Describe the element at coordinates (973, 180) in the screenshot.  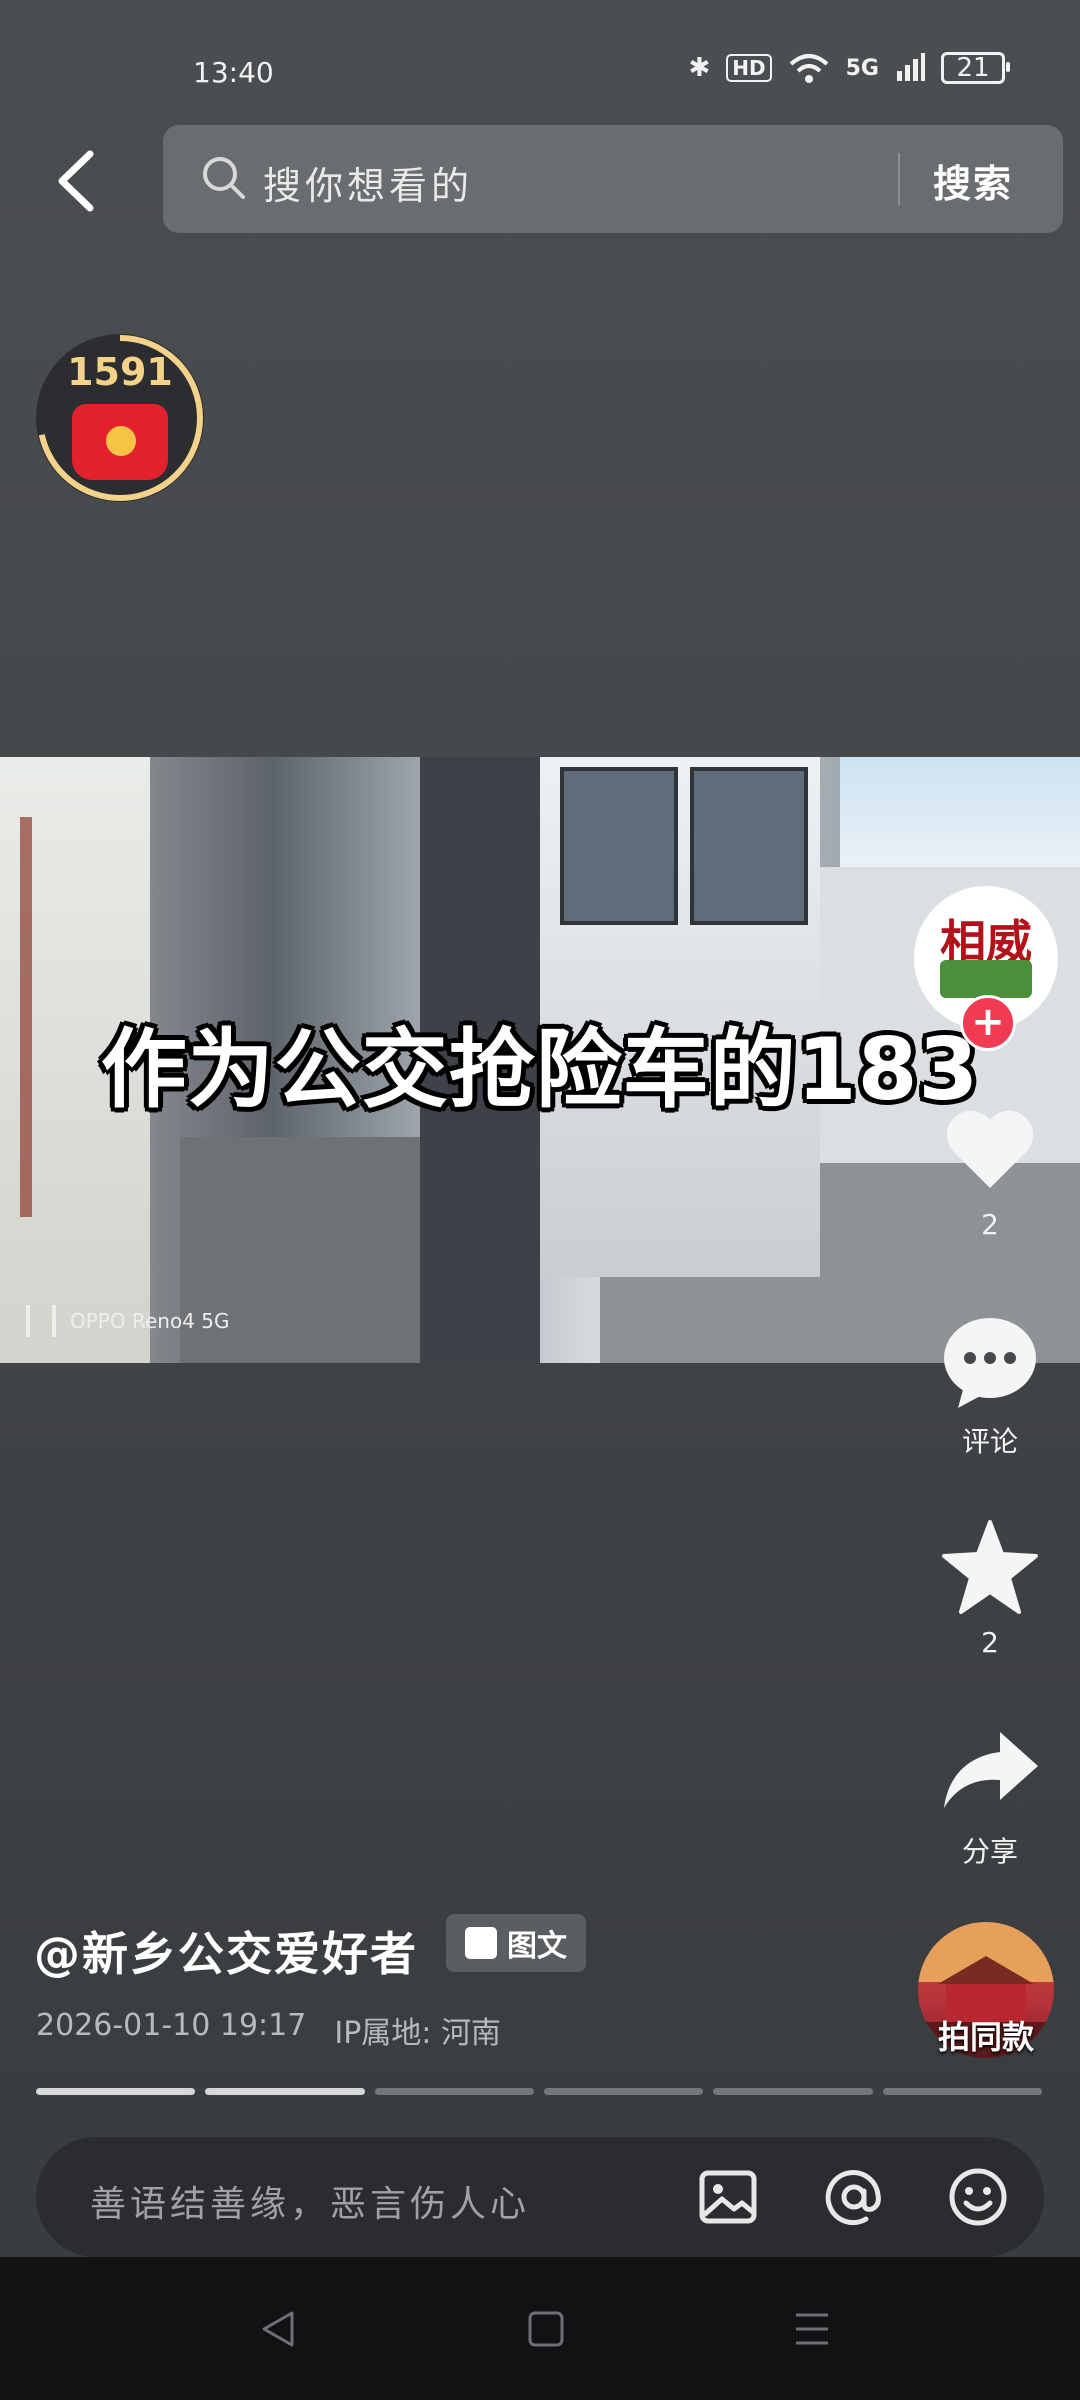
I see `search-button: 搜索` at that location.